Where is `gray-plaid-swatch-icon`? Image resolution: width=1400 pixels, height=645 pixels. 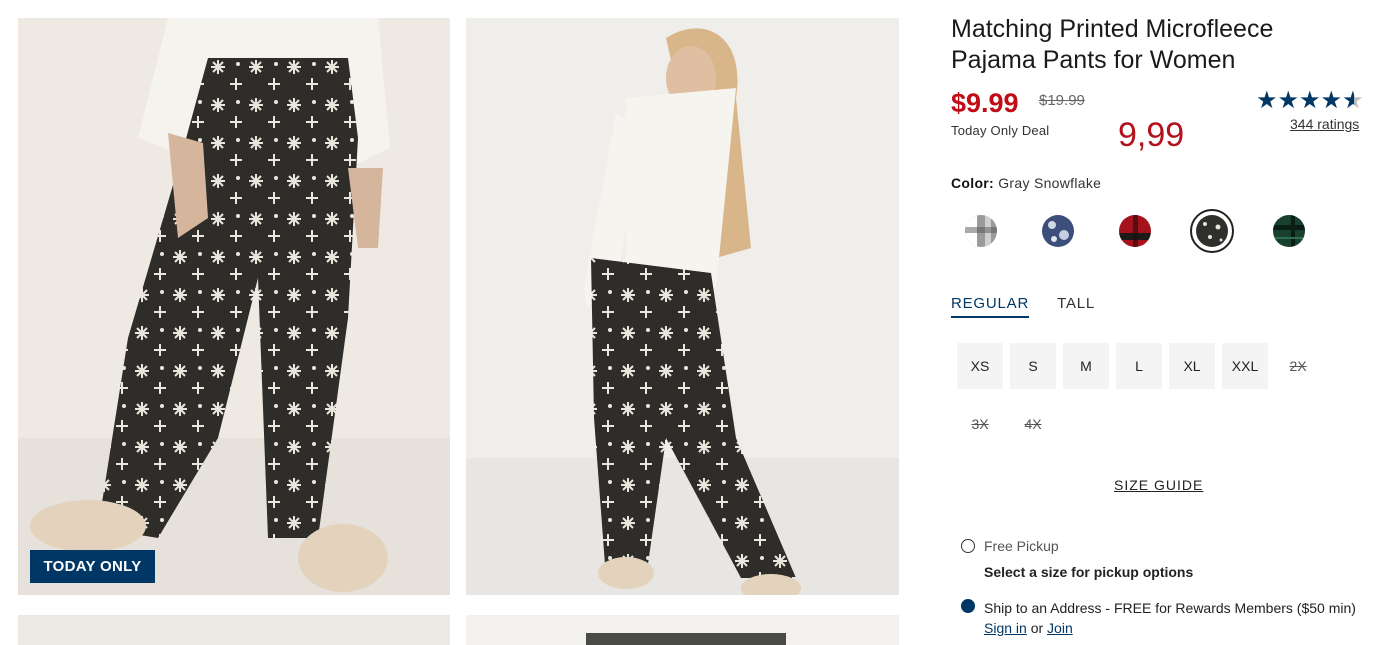
gray-plaid-swatch-icon is located at coordinates (981, 231).